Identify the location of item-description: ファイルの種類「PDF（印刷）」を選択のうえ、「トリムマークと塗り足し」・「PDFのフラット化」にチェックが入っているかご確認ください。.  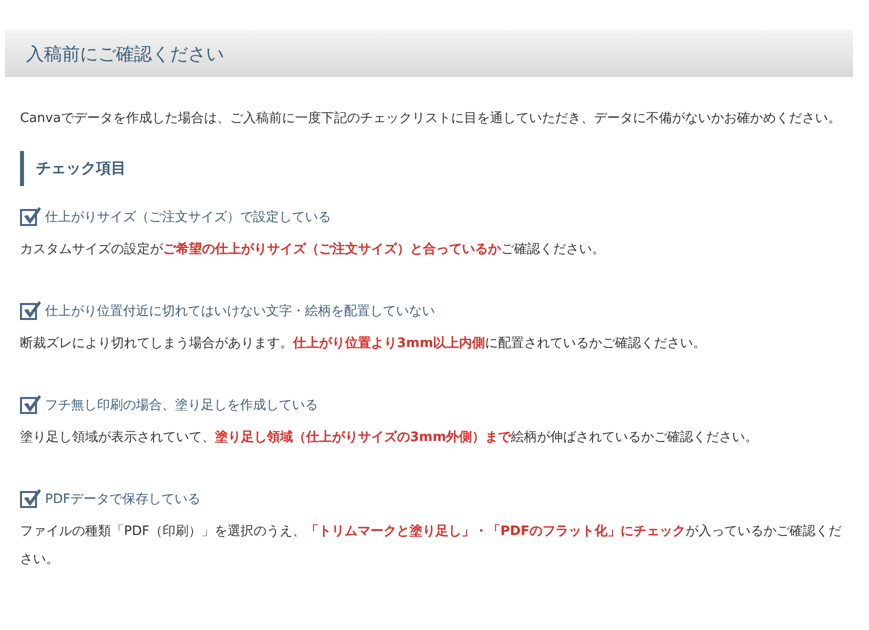
(431, 546).